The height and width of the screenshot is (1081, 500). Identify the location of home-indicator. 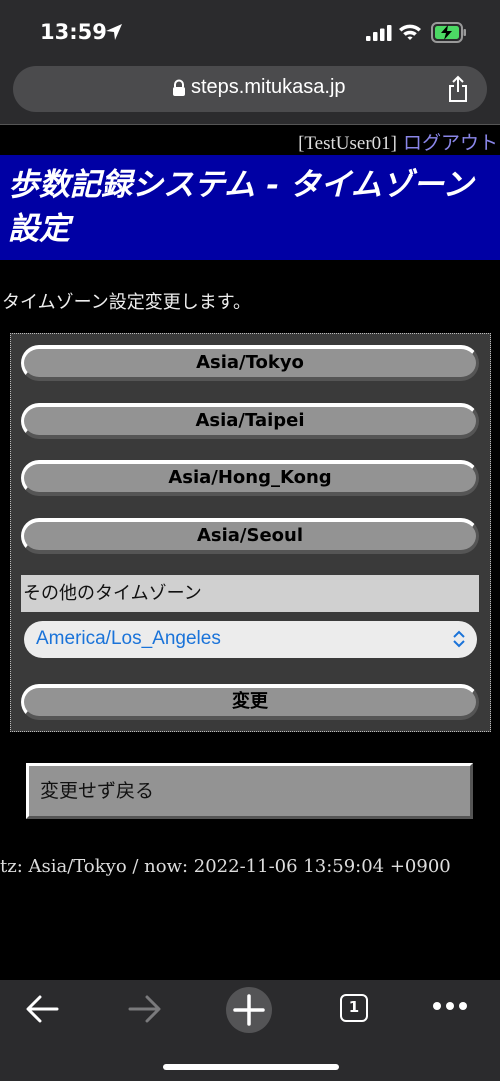
(251, 1067).